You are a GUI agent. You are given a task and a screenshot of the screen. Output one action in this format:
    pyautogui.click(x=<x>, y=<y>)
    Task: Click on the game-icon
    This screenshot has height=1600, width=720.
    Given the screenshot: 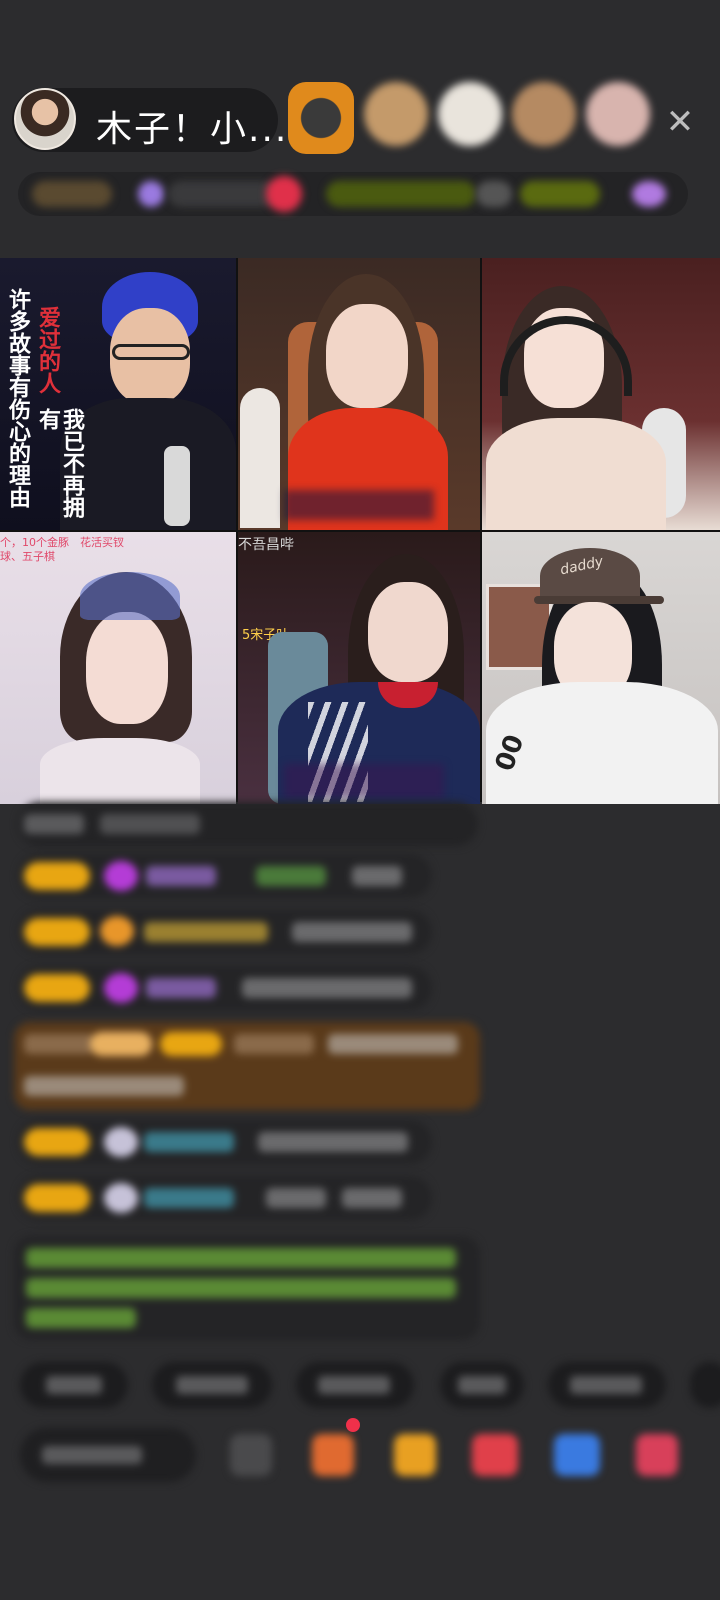 What is the action you would take?
    pyautogui.click(x=577, y=1455)
    